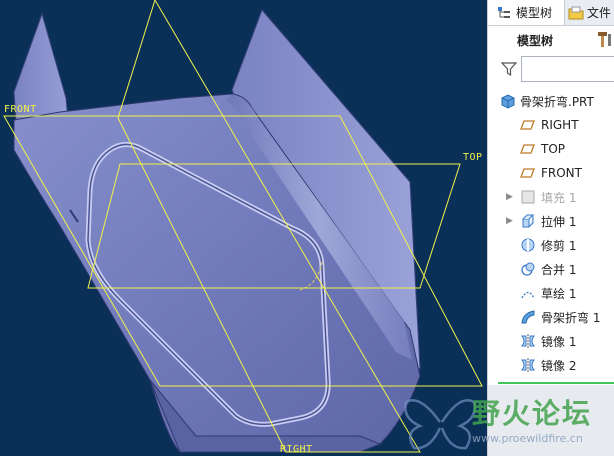  Describe the element at coordinates (559, 341) in the screenshot. I see `tree-item-label: 镜像 1` at that location.